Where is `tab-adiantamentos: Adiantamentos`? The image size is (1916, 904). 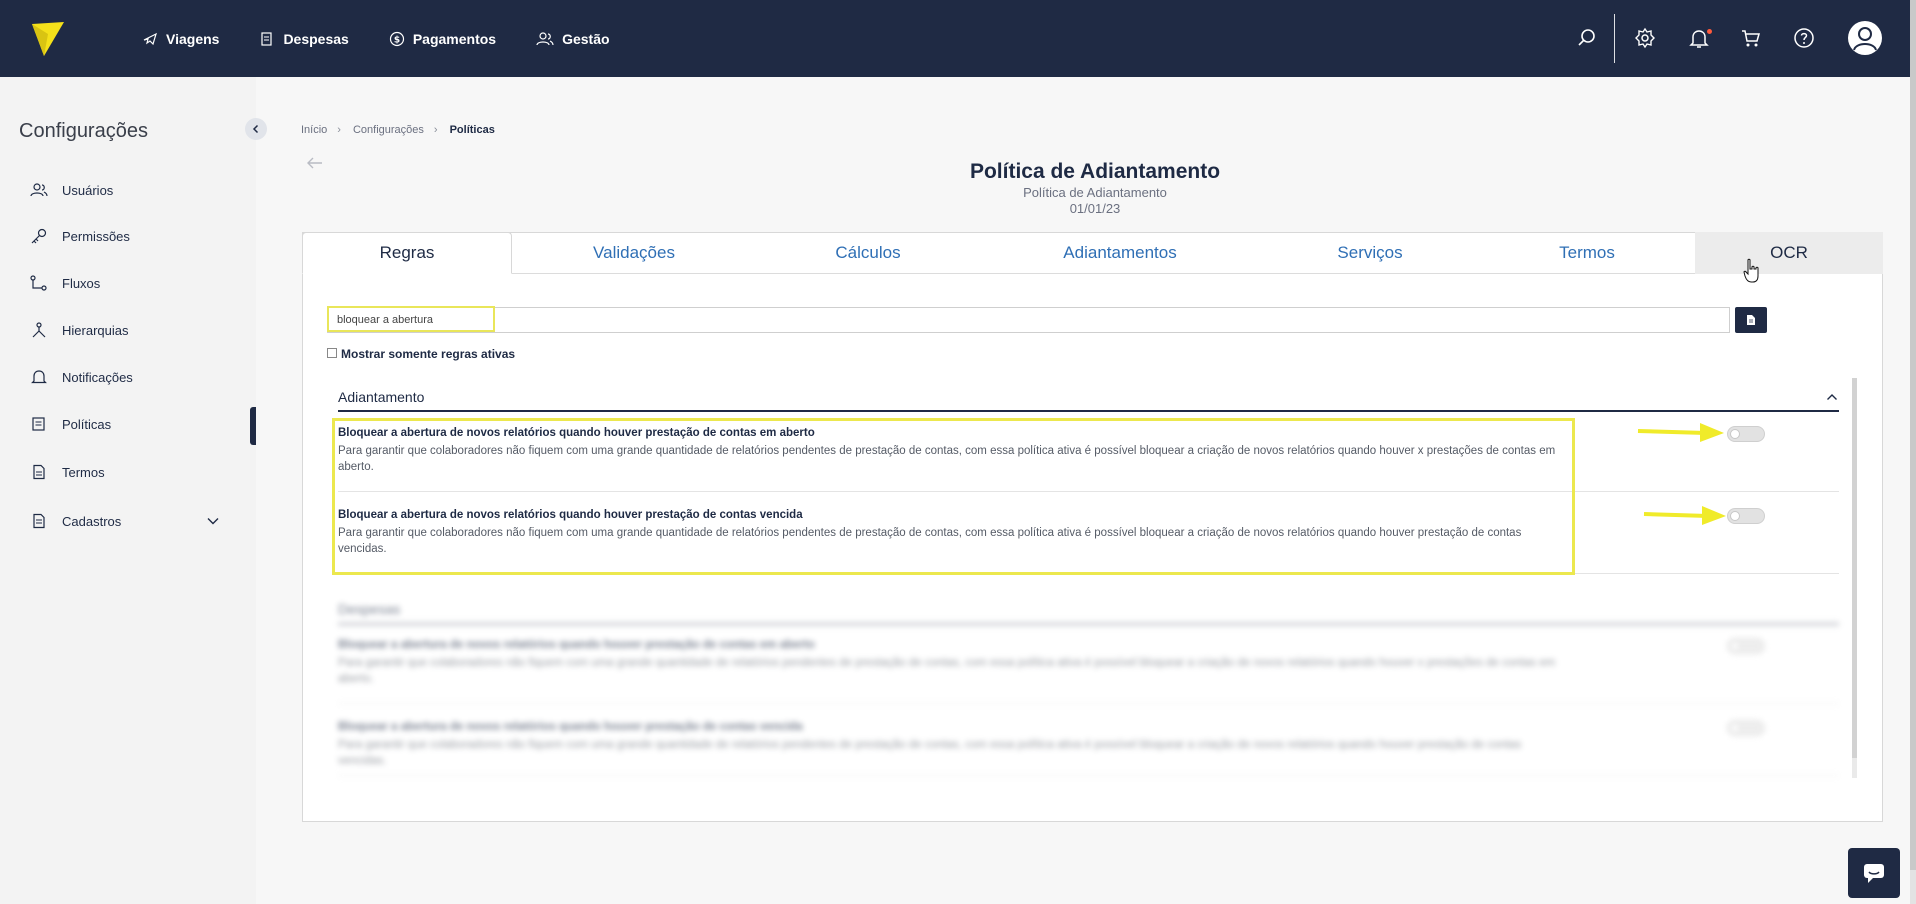 tab-adiantamentos: Adiantamentos is located at coordinates (1120, 253).